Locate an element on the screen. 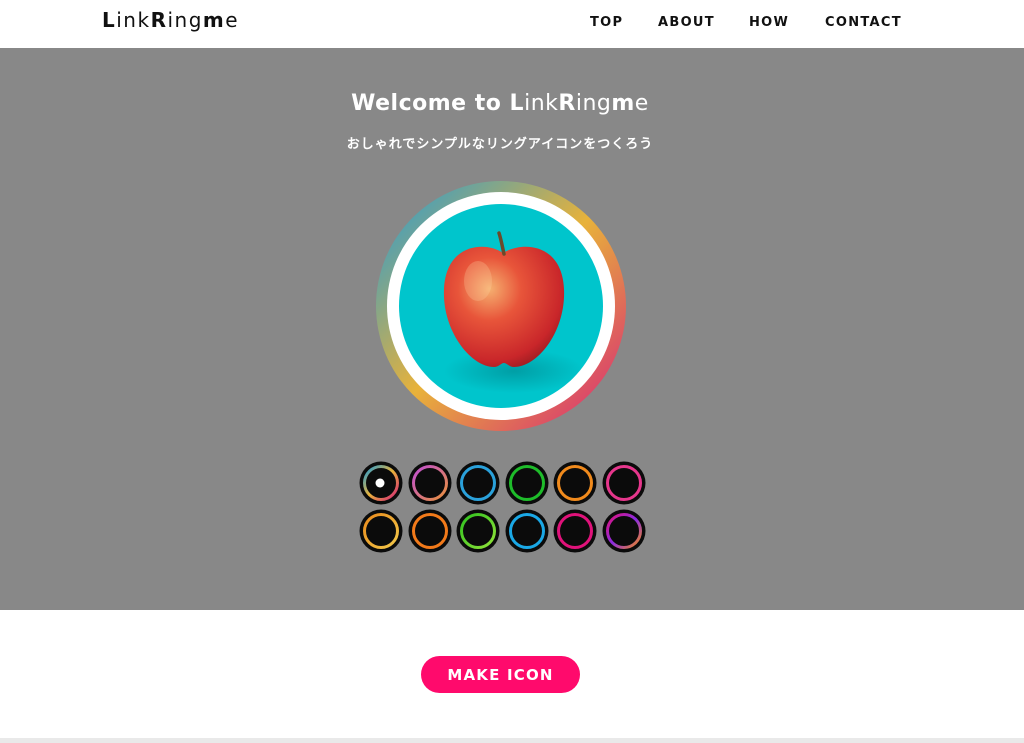 This screenshot has height=743, width=1024. nav-contact: CONTACT is located at coordinates (863, 22).